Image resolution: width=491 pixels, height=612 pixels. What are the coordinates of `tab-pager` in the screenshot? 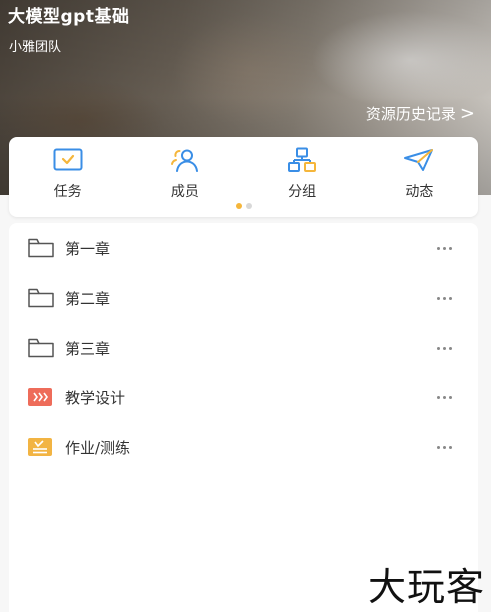 It's located at (243, 206).